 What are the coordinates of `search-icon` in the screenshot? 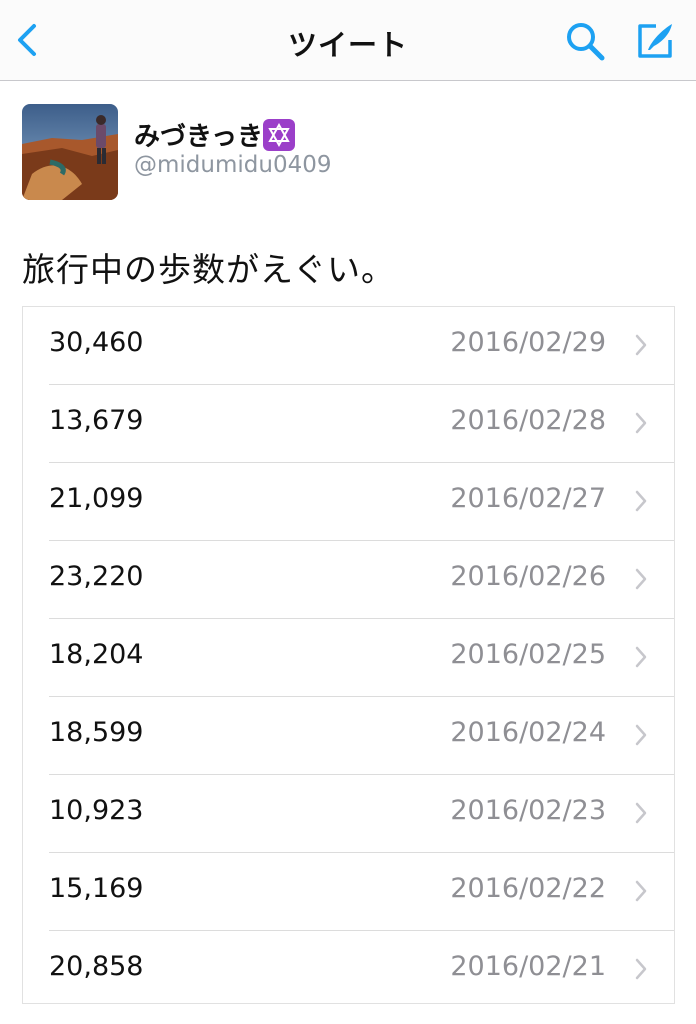 It's located at (586, 42).